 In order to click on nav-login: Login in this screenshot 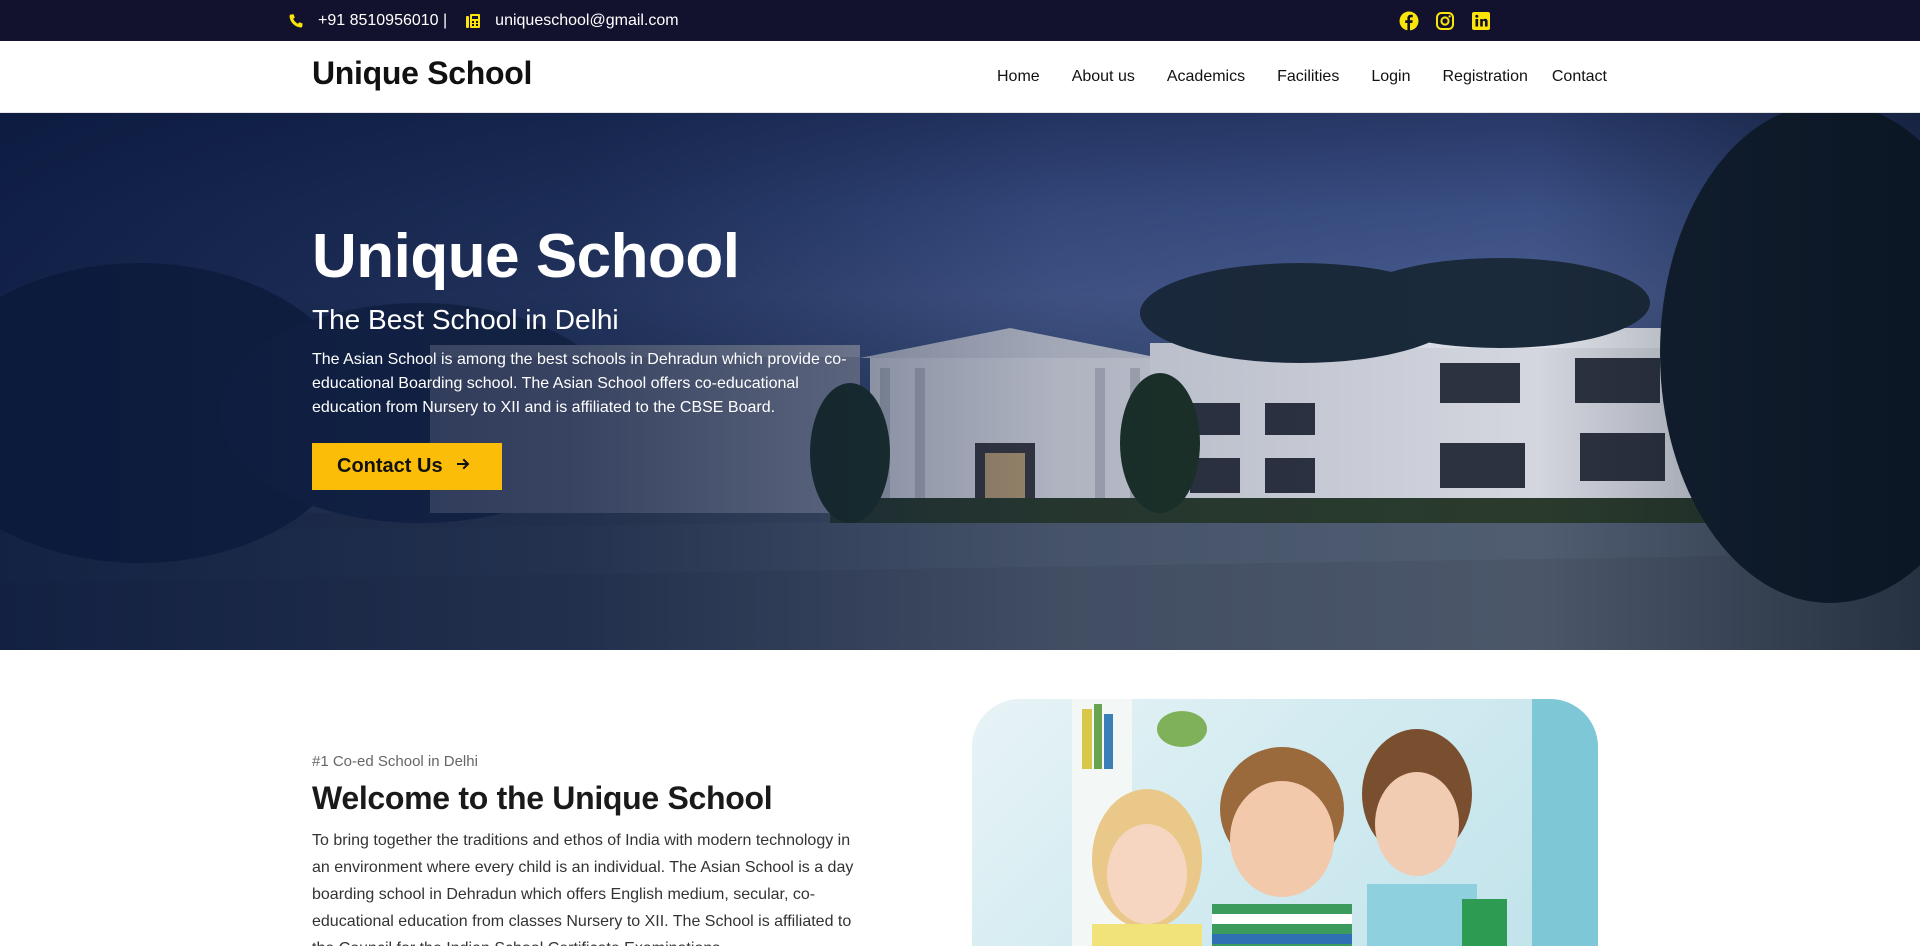, I will do `click(1390, 77)`.